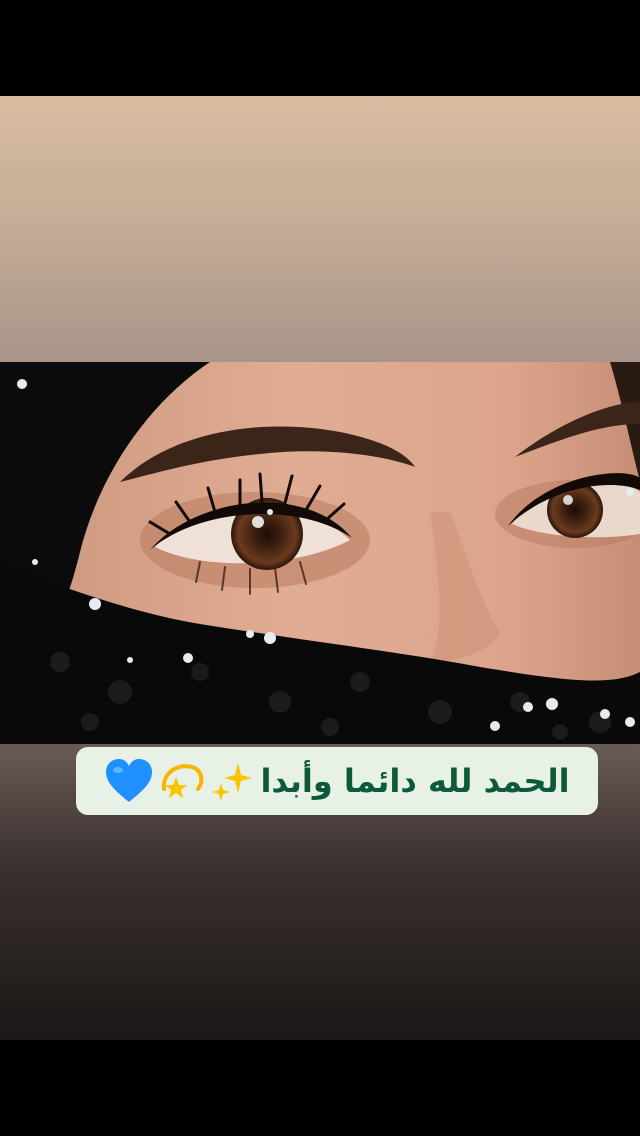 The width and height of the screenshot is (640, 1136). I want to click on top-letterbox-bar, so click(320, 48).